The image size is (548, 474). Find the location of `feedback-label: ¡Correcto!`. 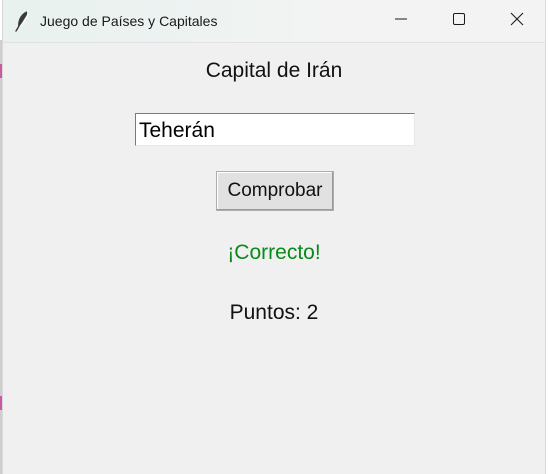

feedback-label: ¡Correcto! is located at coordinates (274, 252).